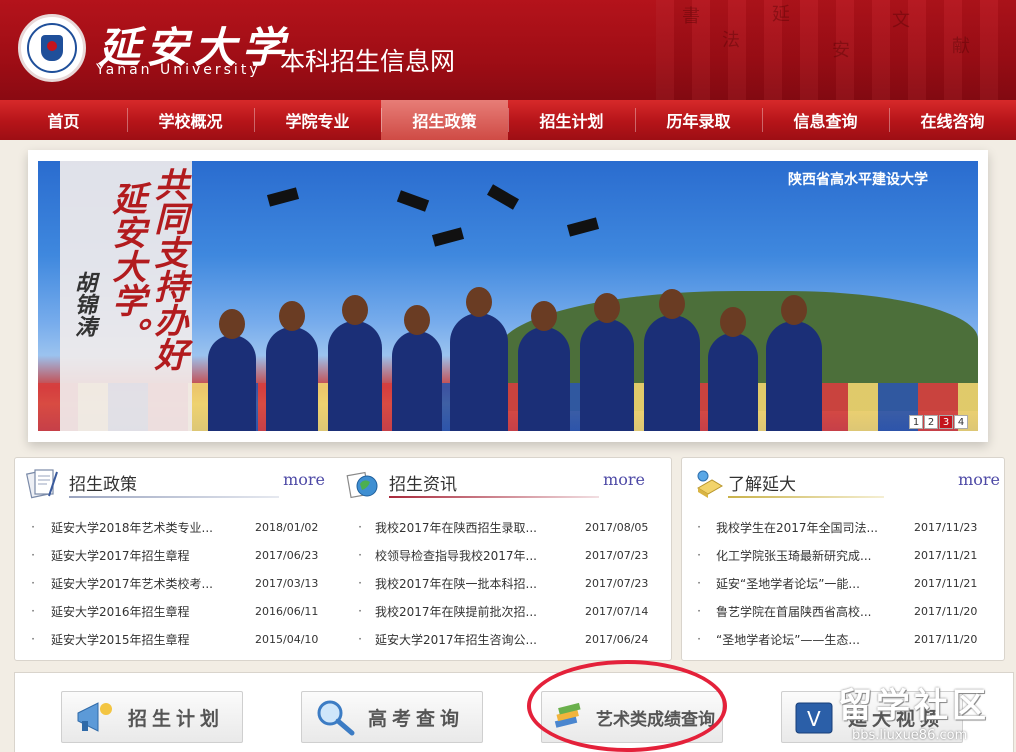 The width and height of the screenshot is (1016, 752). I want to click on banner-page-4: 4, so click(961, 422).